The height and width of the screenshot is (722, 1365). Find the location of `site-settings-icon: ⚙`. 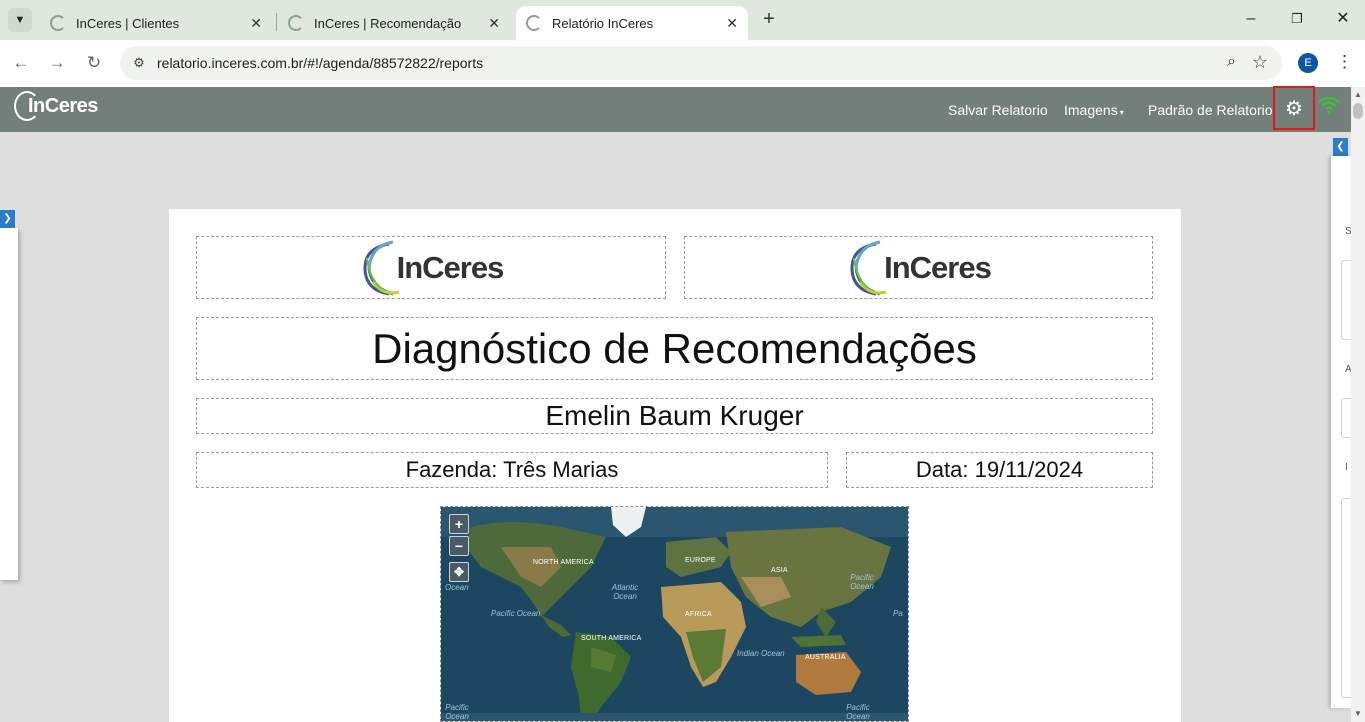

site-settings-icon: ⚙ is located at coordinates (139, 63).